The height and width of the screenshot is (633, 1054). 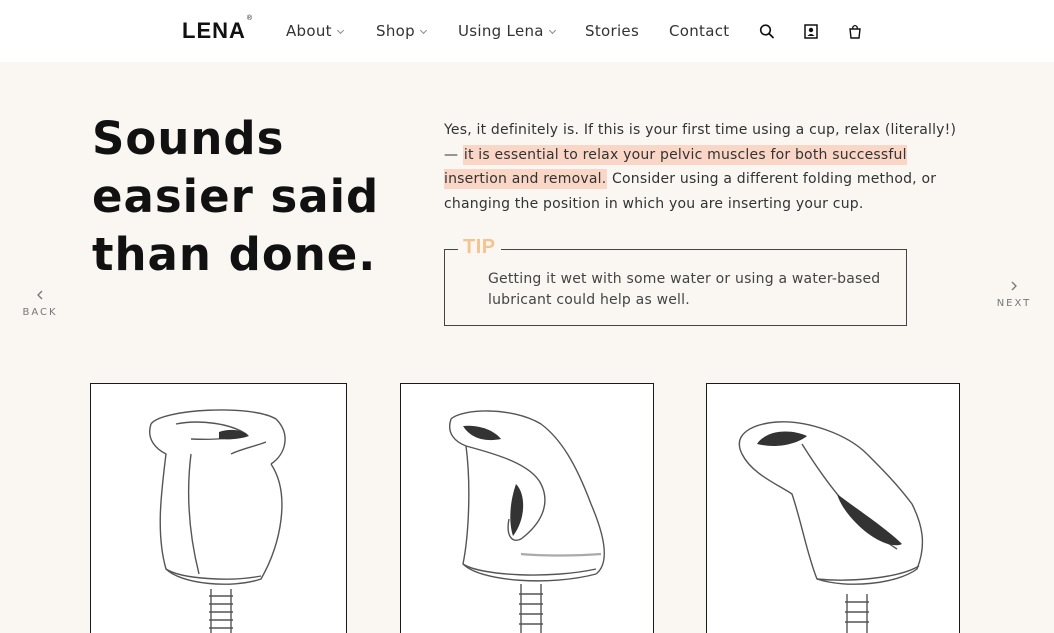 I want to click on lena-logo: LENA®, so click(x=218, y=29).